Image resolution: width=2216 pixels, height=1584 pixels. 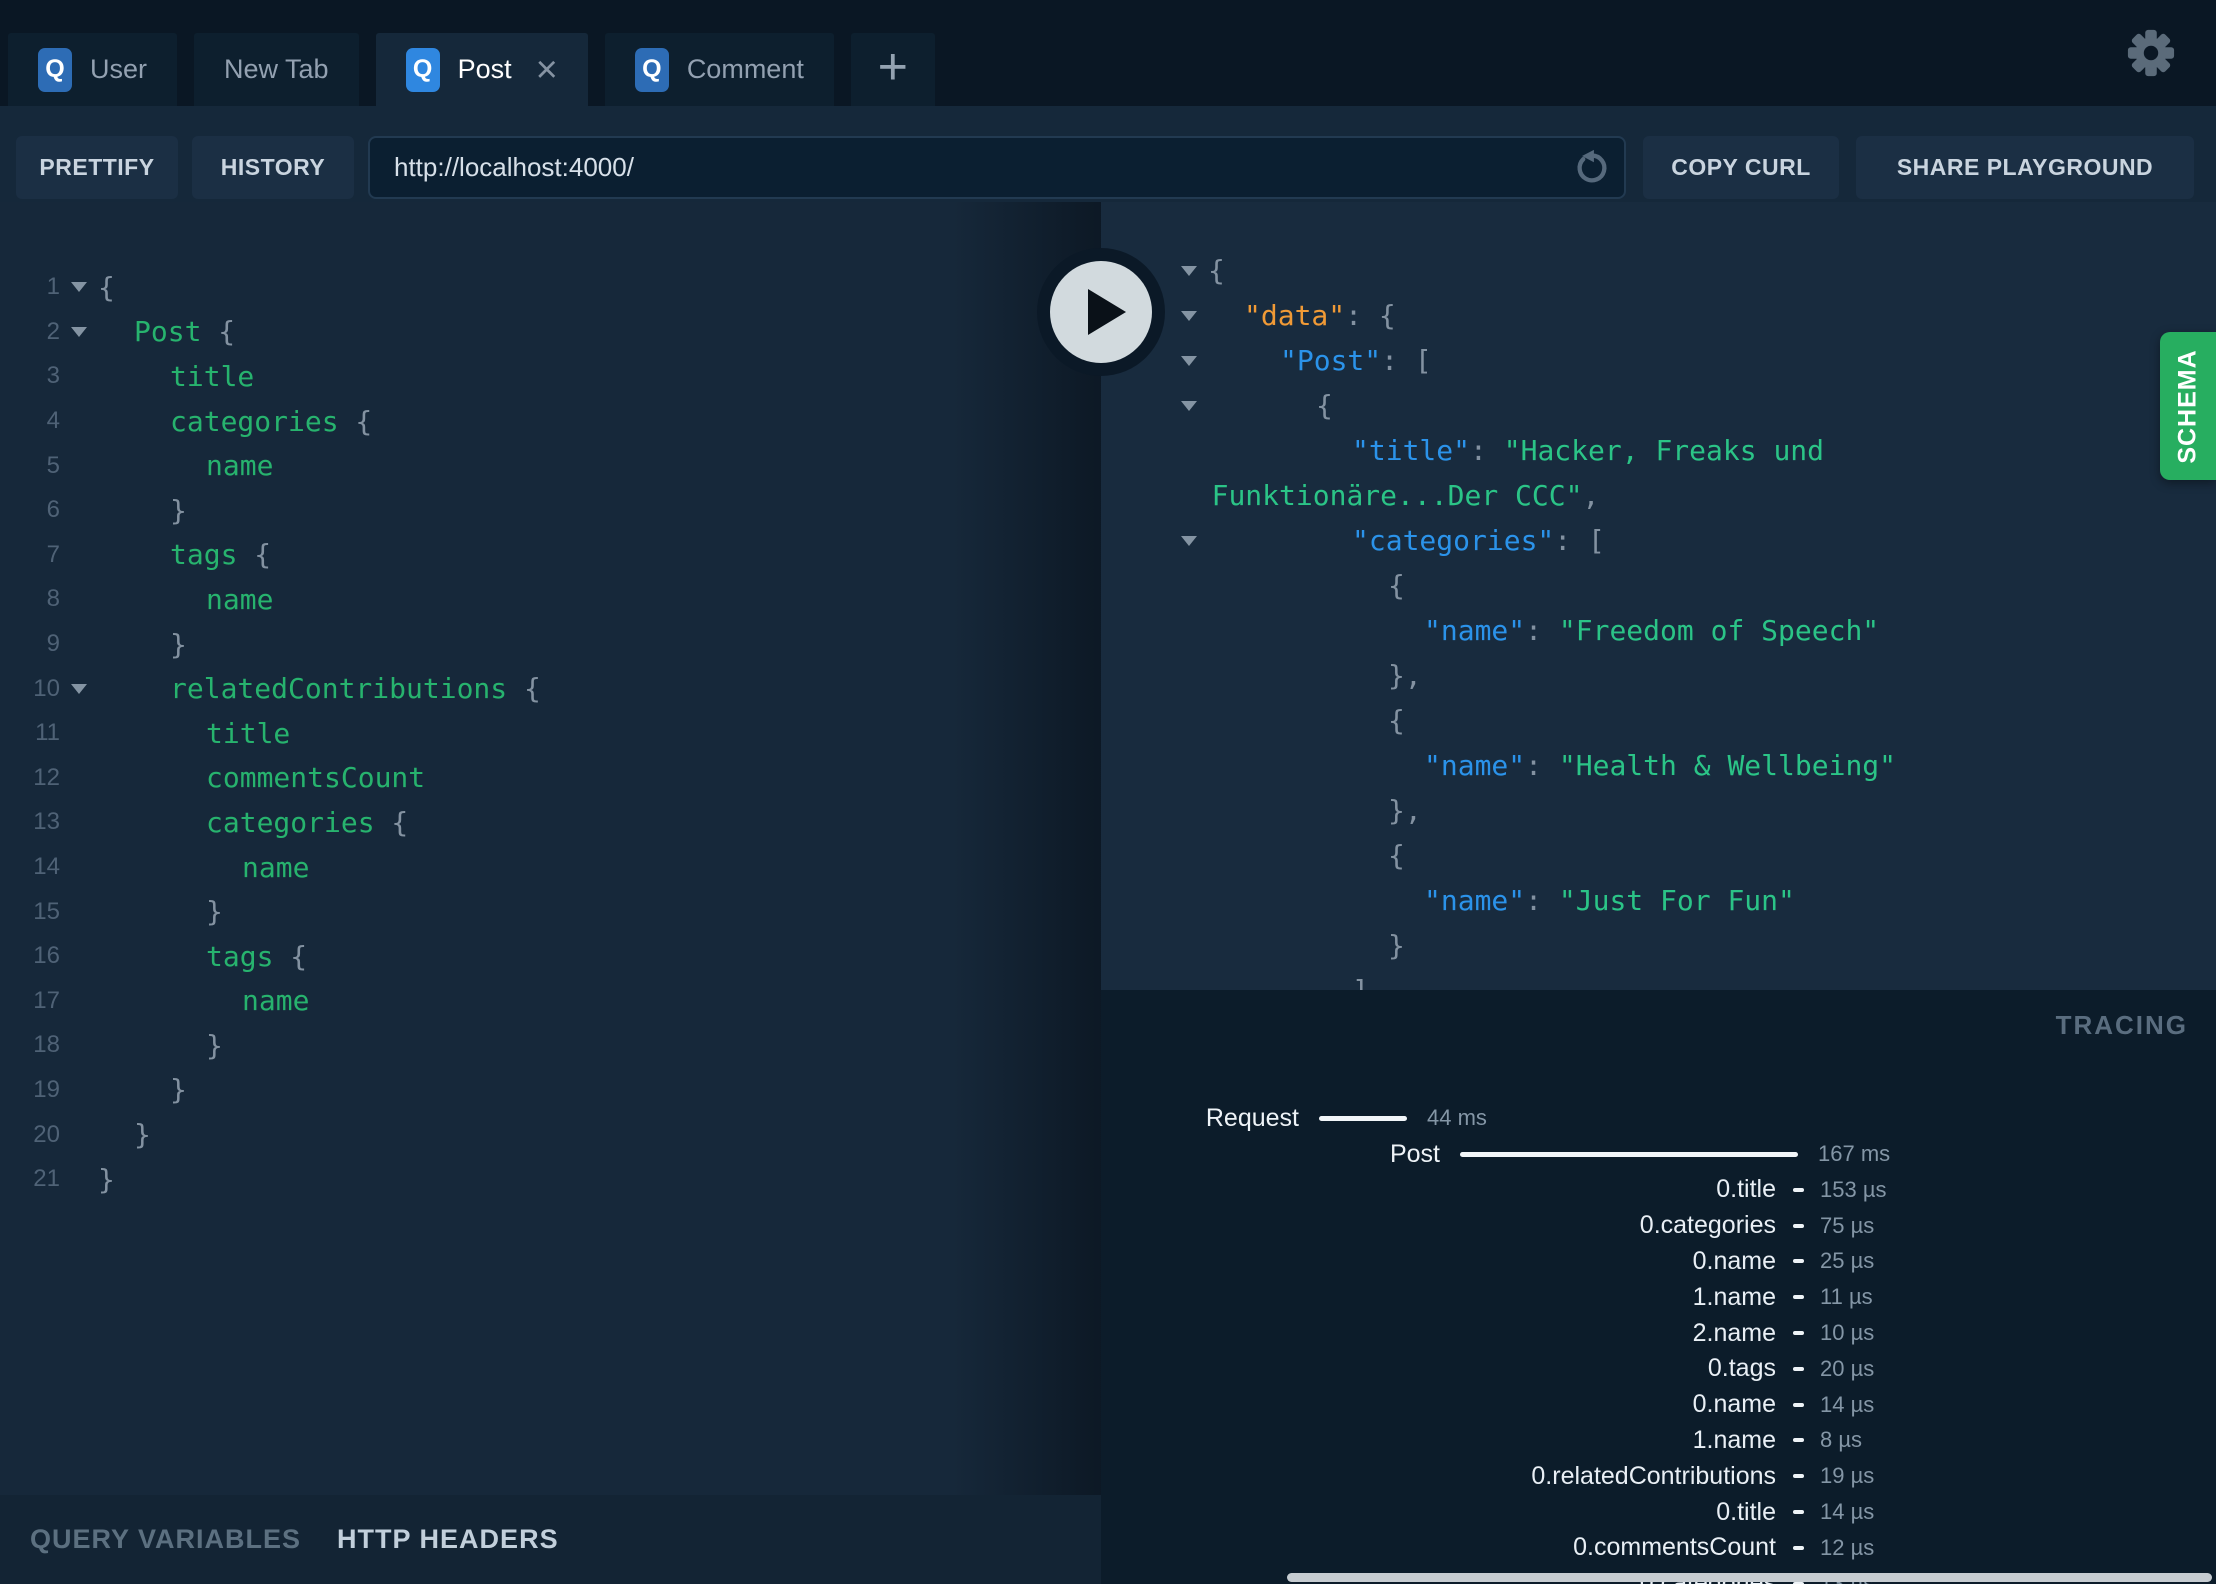 I want to click on trace-value: 12 µs, so click(x=1847, y=1547).